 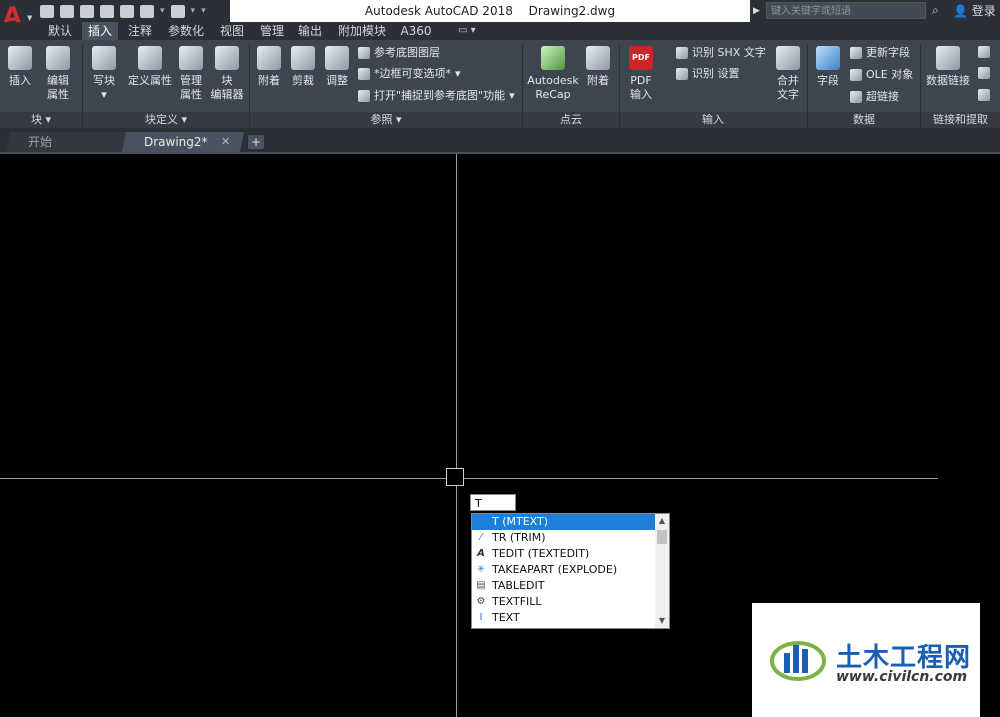 What do you see at coordinates (467, 31) in the screenshot?
I see `ribbon-options-icon: ▭ ▾` at bounding box center [467, 31].